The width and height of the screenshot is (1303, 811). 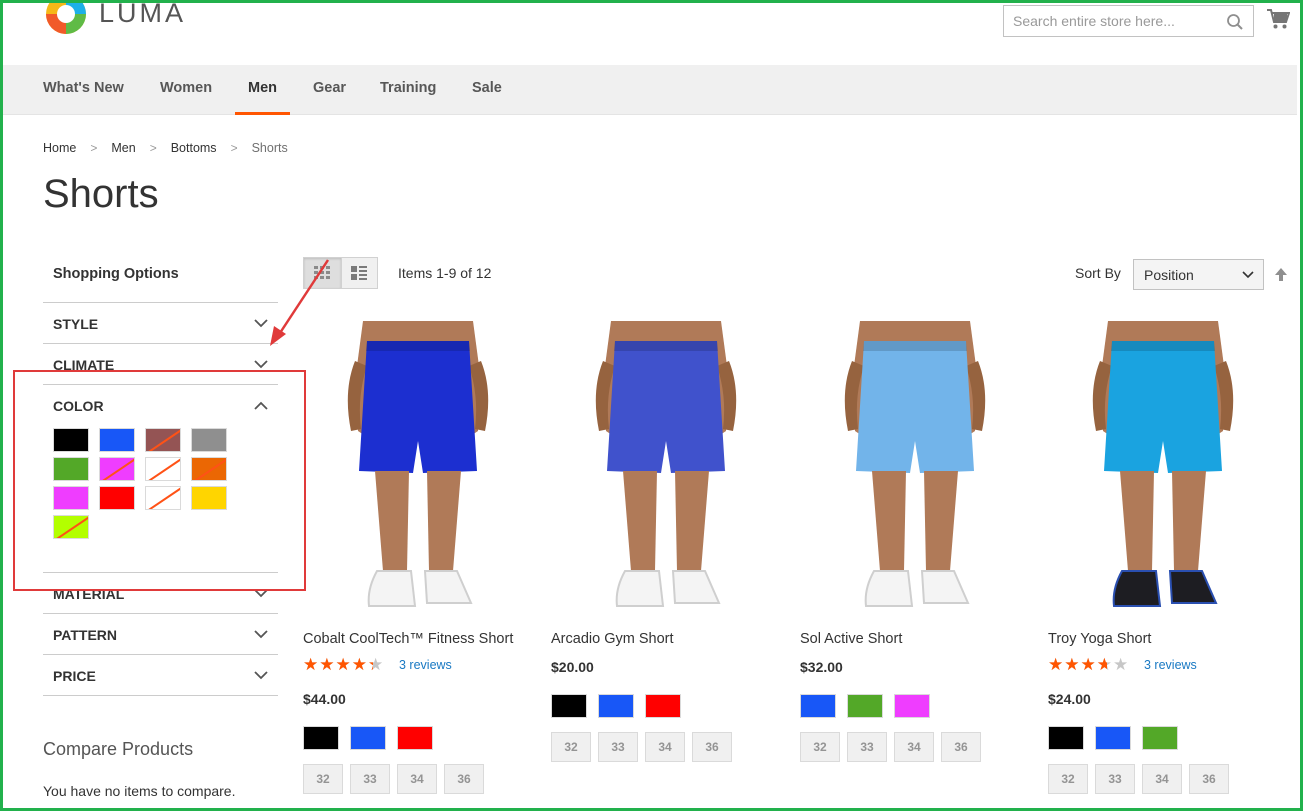 What do you see at coordinates (1278, 19) in the screenshot?
I see `cart-icon` at bounding box center [1278, 19].